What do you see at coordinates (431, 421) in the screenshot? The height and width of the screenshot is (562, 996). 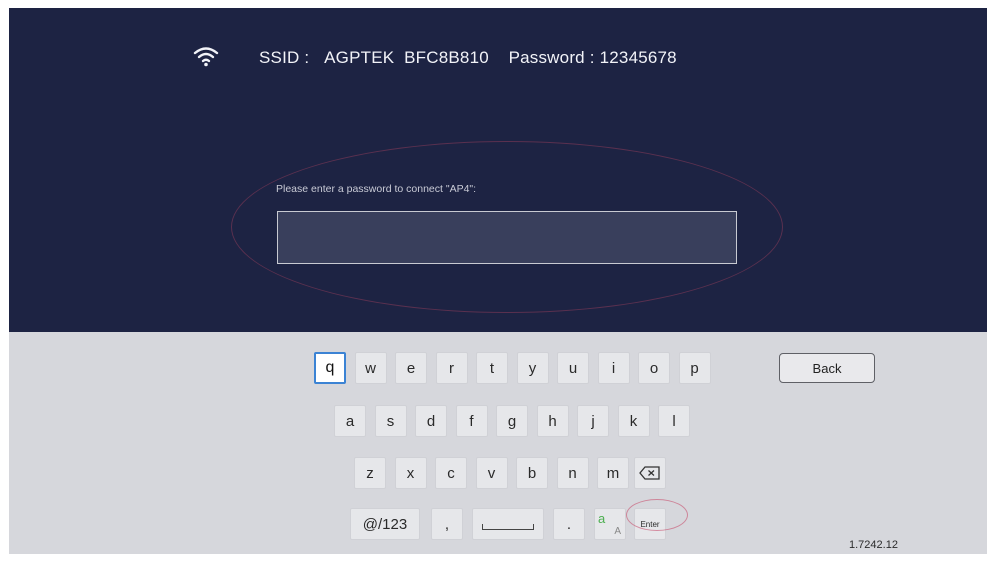 I see `key-d: d` at bounding box center [431, 421].